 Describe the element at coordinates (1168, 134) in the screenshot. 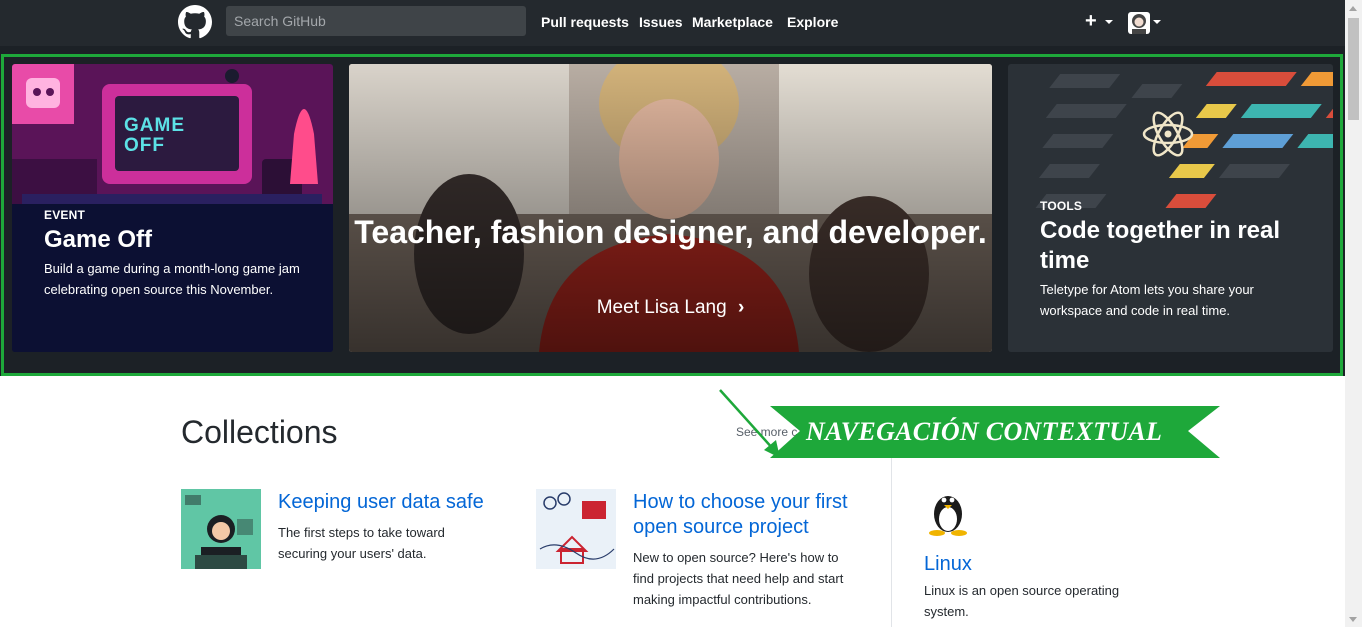

I see `atom-icon` at that location.